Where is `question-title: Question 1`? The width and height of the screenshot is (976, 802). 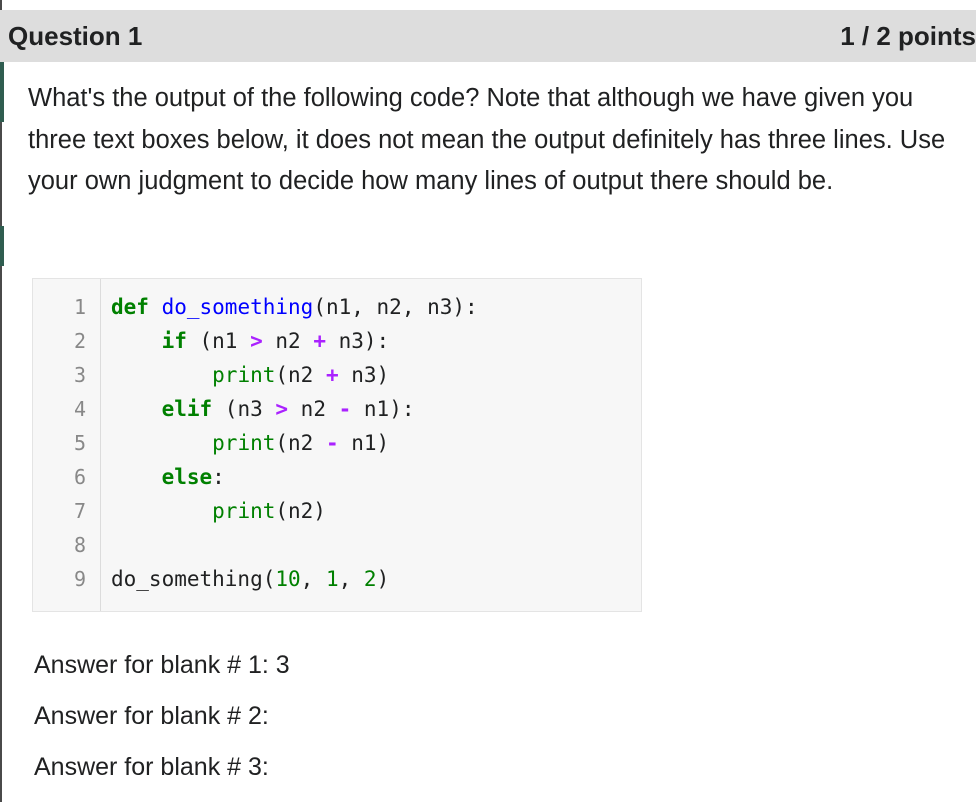
question-title: Question 1 is located at coordinates (75, 35).